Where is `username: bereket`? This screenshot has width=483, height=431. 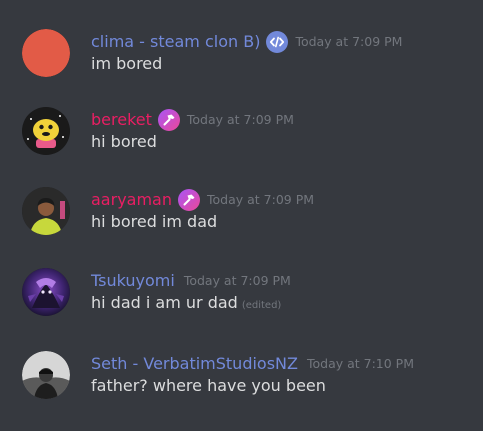
username: bereket is located at coordinates (121, 120).